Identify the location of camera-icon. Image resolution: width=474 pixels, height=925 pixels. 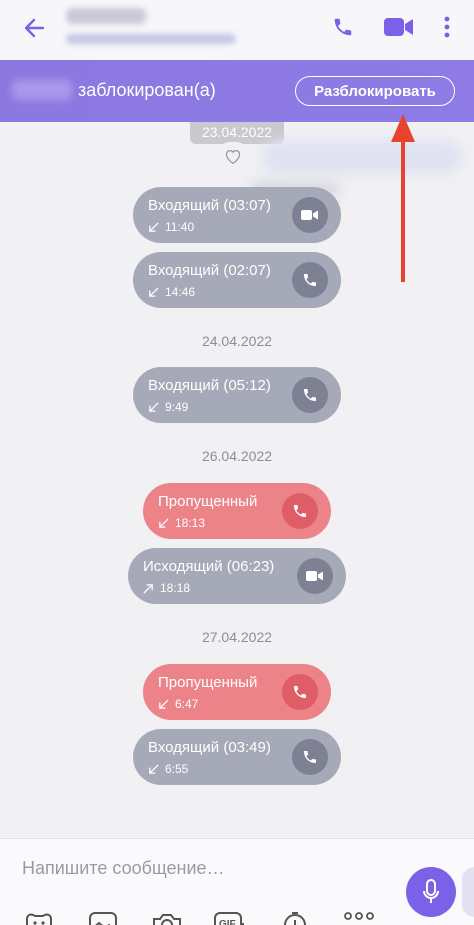
(167, 919).